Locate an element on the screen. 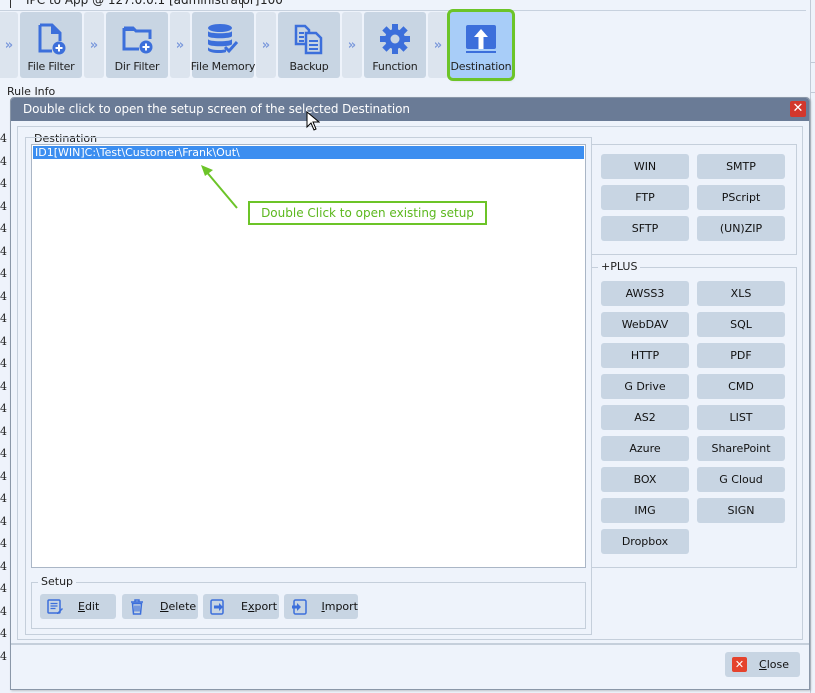 Image resolution: width=815 pixels, height=693 pixels. destination-type-cmd-button: CMD is located at coordinates (741, 386).